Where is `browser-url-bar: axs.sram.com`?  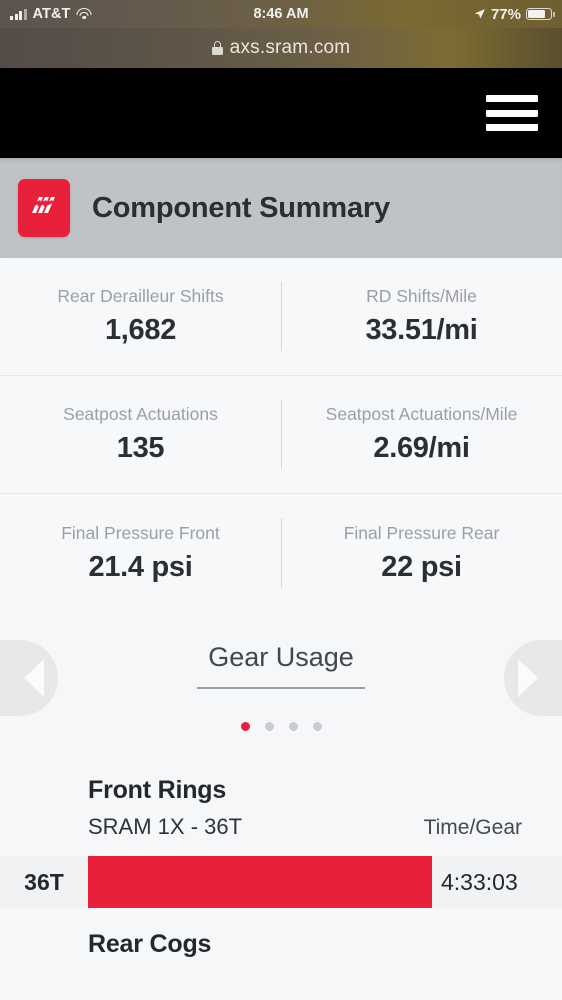
browser-url-bar: axs.sram.com is located at coordinates (281, 48).